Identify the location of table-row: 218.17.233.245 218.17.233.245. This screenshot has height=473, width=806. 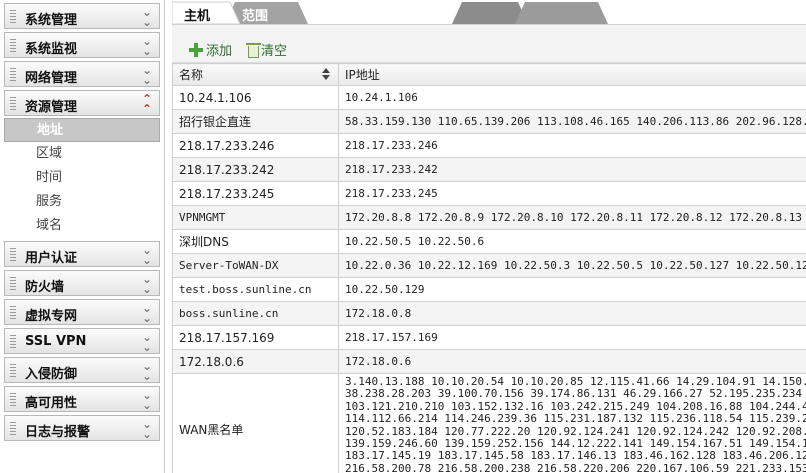
(489, 193).